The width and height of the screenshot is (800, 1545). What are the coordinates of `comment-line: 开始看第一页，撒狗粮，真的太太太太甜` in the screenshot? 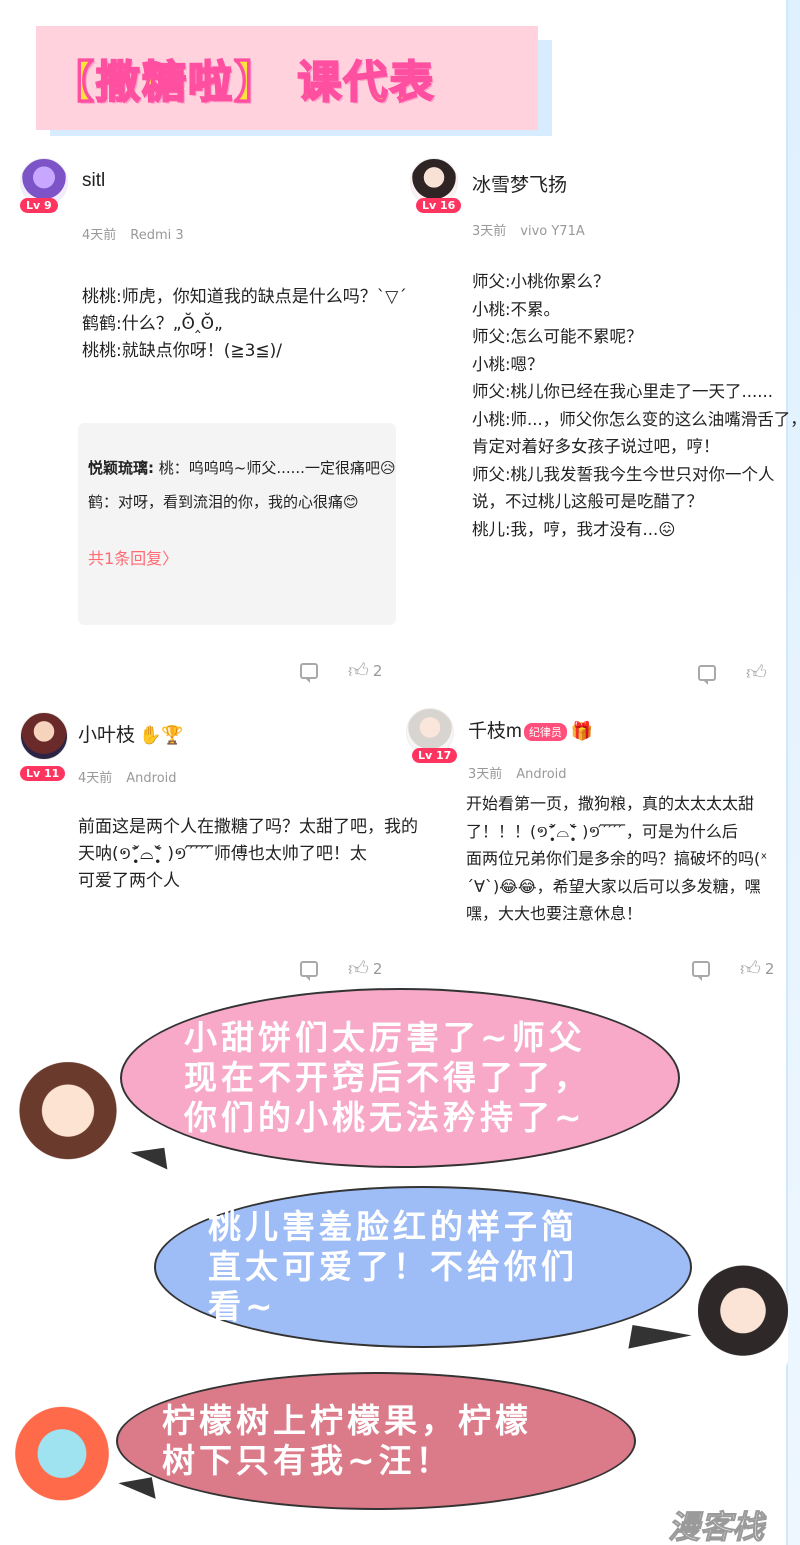 It's located at (610, 803).